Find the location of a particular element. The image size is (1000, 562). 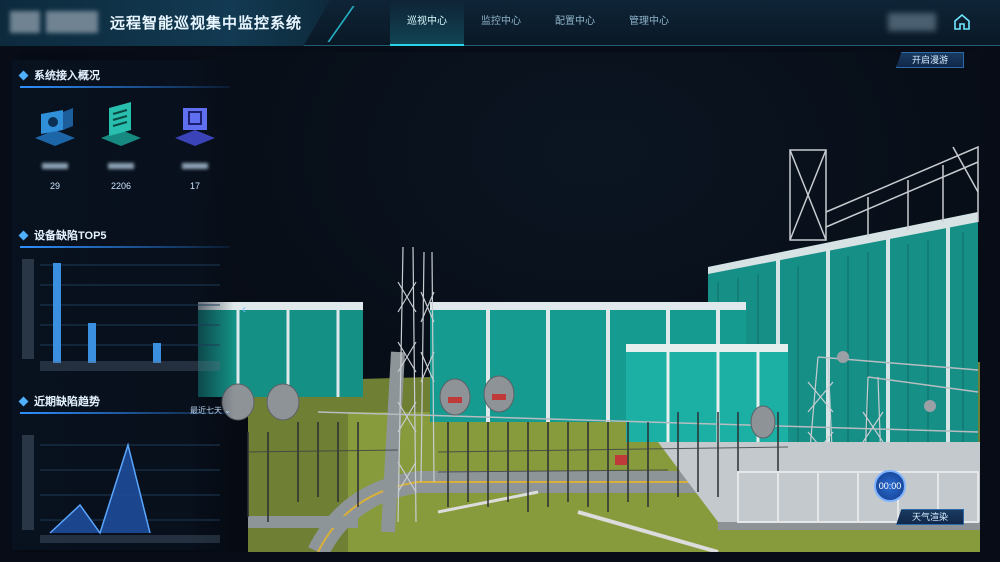

user-info is located at coordinates (912, 22).